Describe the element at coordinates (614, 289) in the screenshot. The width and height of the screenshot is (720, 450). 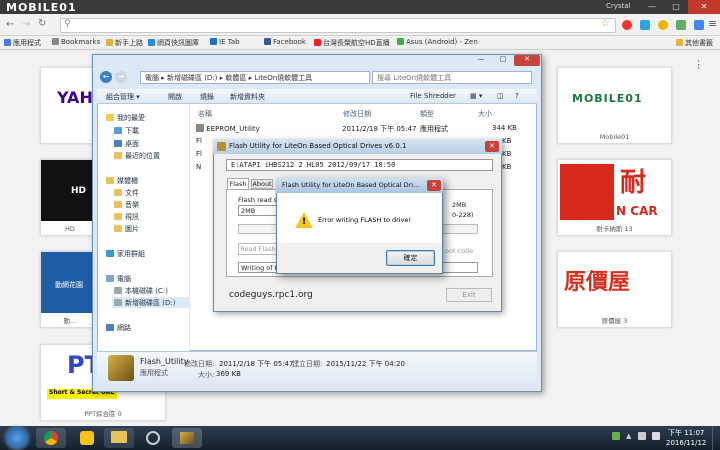
I see `tile-coolpc: 原價屋 原價屋 3` at that location.